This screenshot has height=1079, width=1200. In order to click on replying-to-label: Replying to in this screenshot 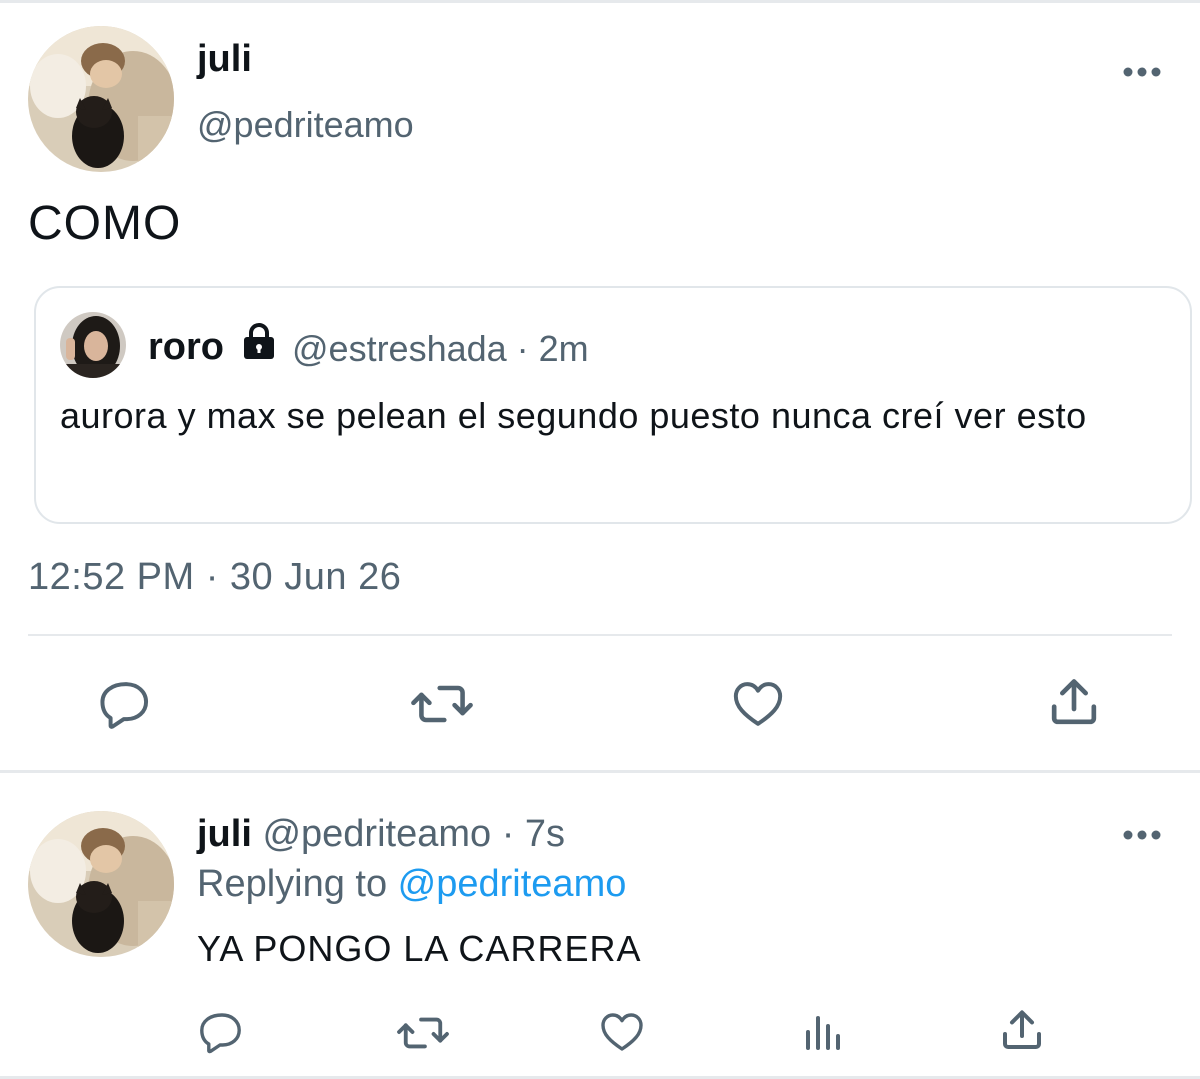, I will do `click(297, 884)`.